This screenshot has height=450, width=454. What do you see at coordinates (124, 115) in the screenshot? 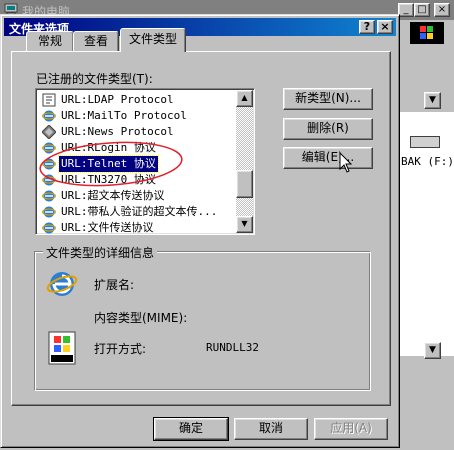
I see `list-item-label: URL:MailTo Protocol` at bounding box center [124, 115].